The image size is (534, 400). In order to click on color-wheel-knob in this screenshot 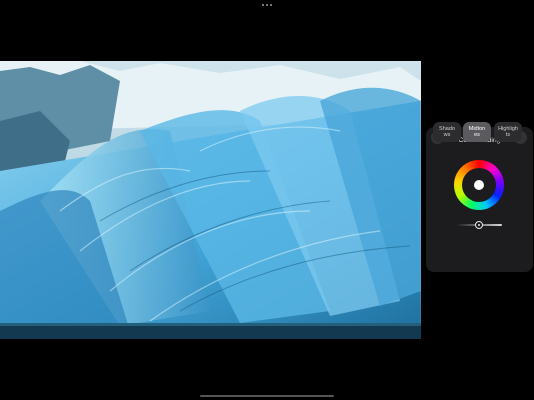, I will do `click(479, 185)`.